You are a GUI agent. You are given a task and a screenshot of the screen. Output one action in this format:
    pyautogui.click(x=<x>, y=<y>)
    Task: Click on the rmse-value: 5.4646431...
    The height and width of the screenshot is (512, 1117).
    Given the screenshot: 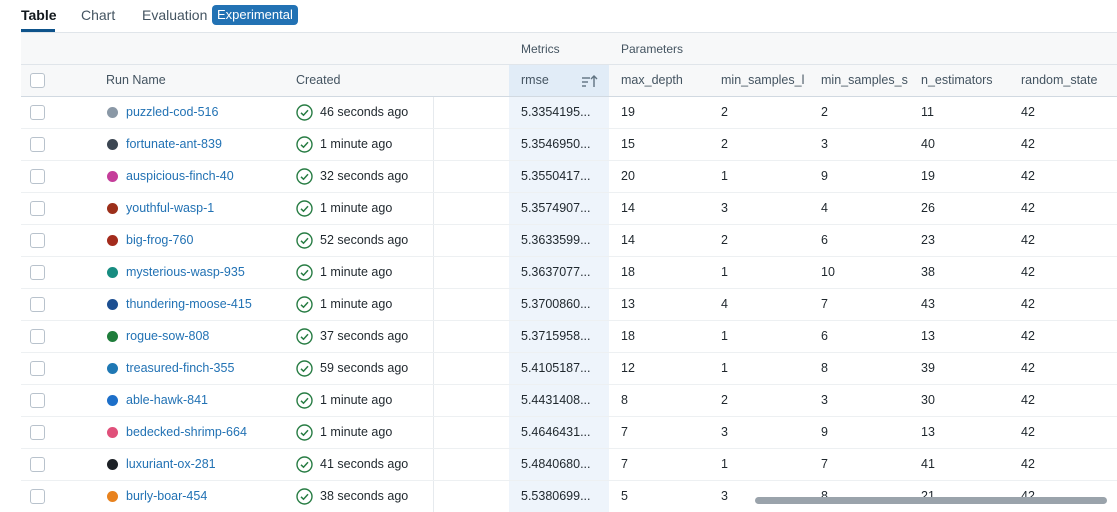 What is the action you would take?
    pyautogui.click(x=556, y=432)
    